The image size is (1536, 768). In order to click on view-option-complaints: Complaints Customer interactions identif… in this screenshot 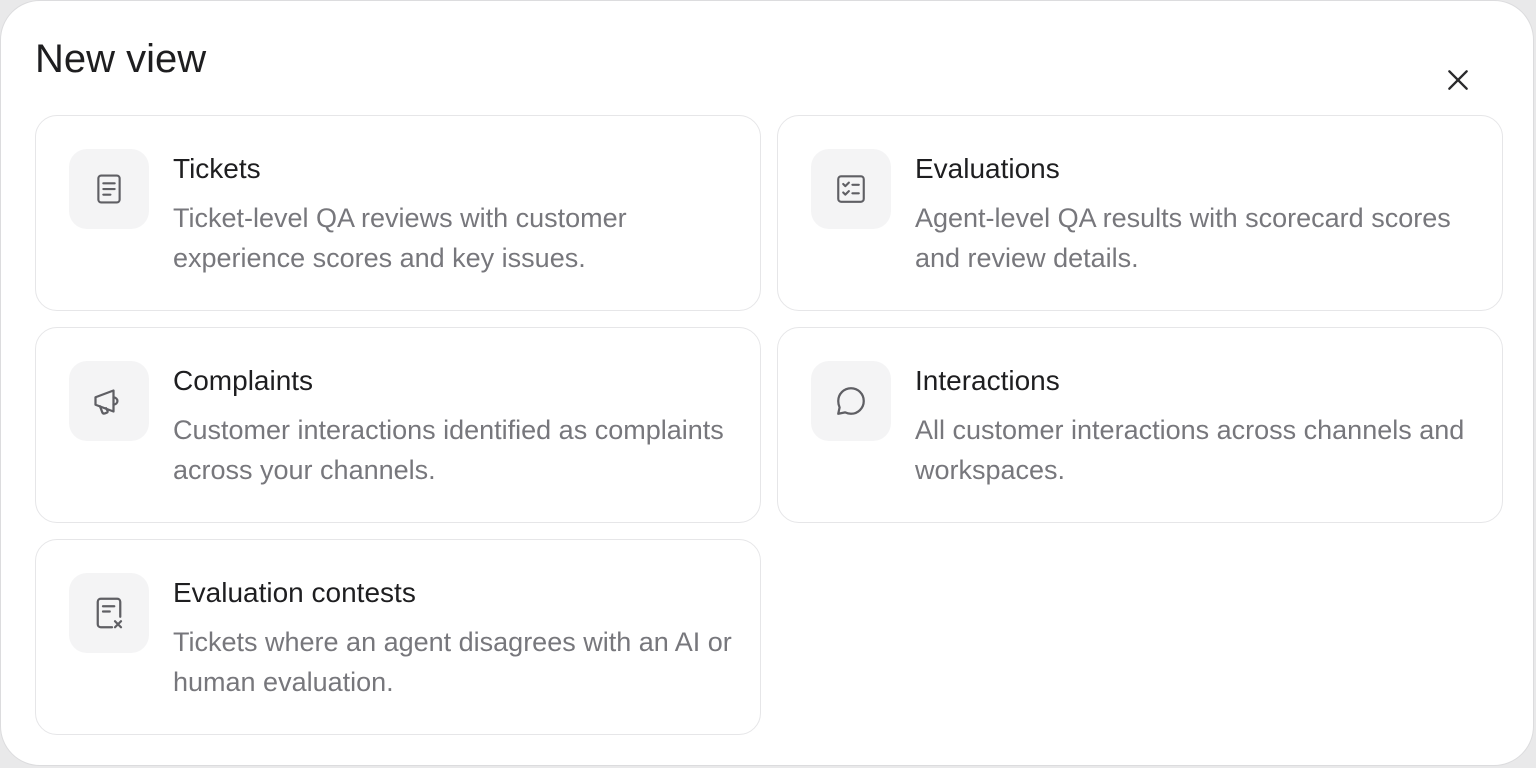, I will do `click(398, 425)`.